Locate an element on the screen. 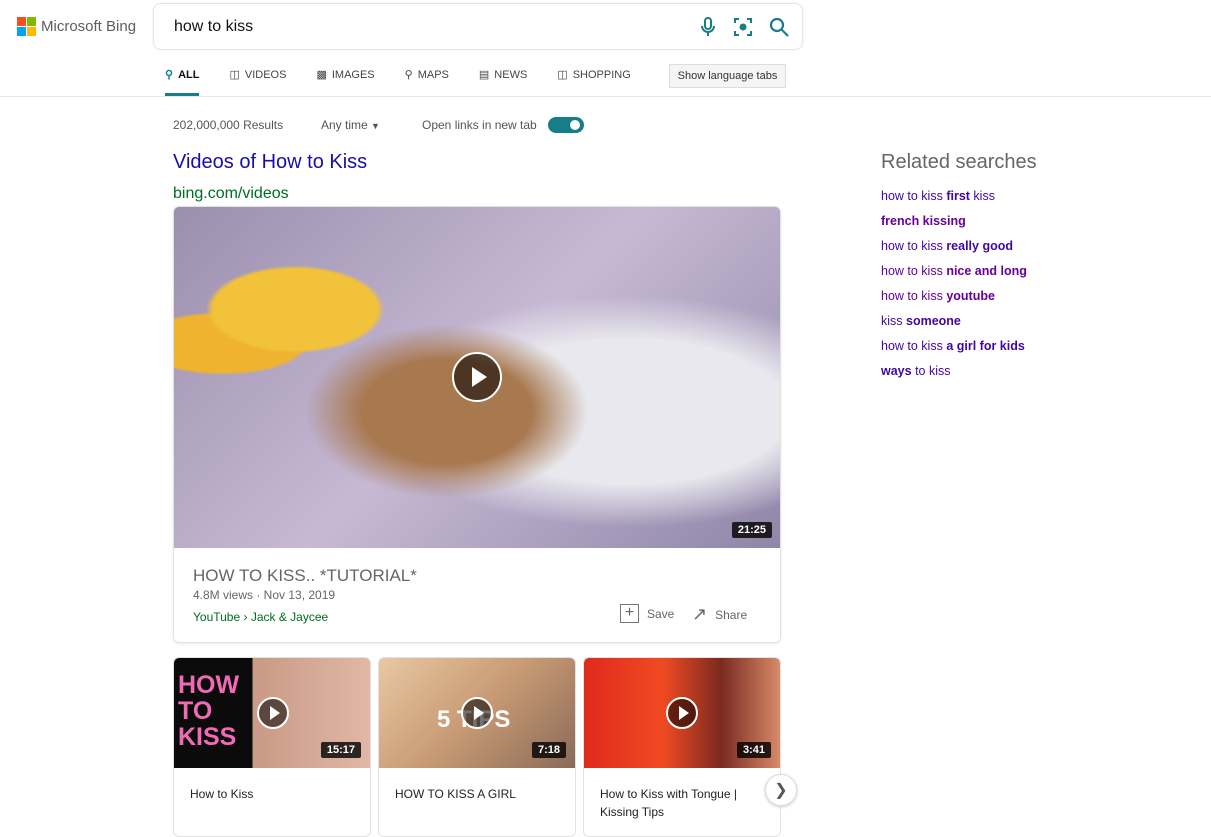 The image size is (1211, 837). tab-images: ▩ IMAGES is located at coordinates (345, 81).